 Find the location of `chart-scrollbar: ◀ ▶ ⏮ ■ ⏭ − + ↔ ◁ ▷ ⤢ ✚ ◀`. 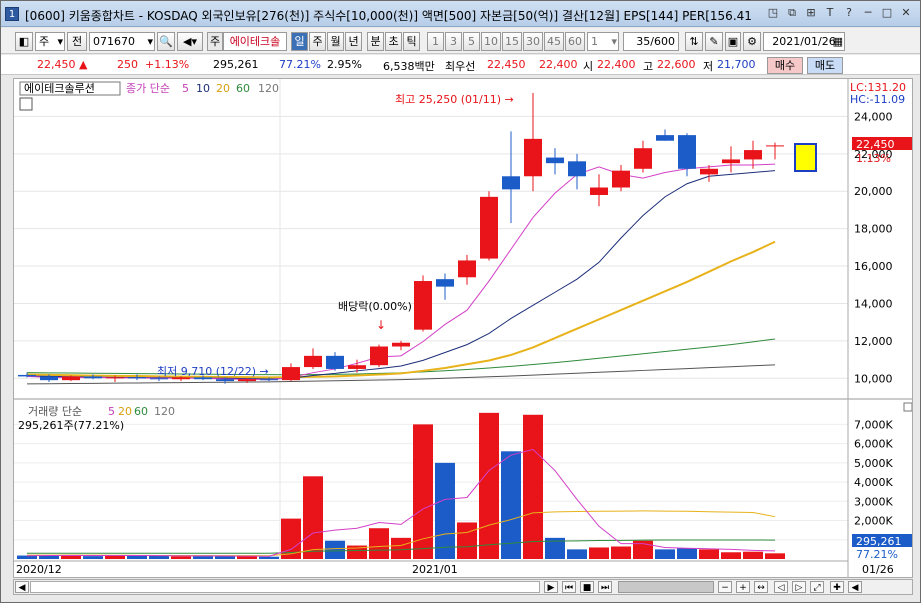

chart-scrollbar: ◀ ▶ ⏮ ■ ⏭ − + ↔ ◁ ▷ ⤢ ✚ ◀ is located at coordinates (463, 587).